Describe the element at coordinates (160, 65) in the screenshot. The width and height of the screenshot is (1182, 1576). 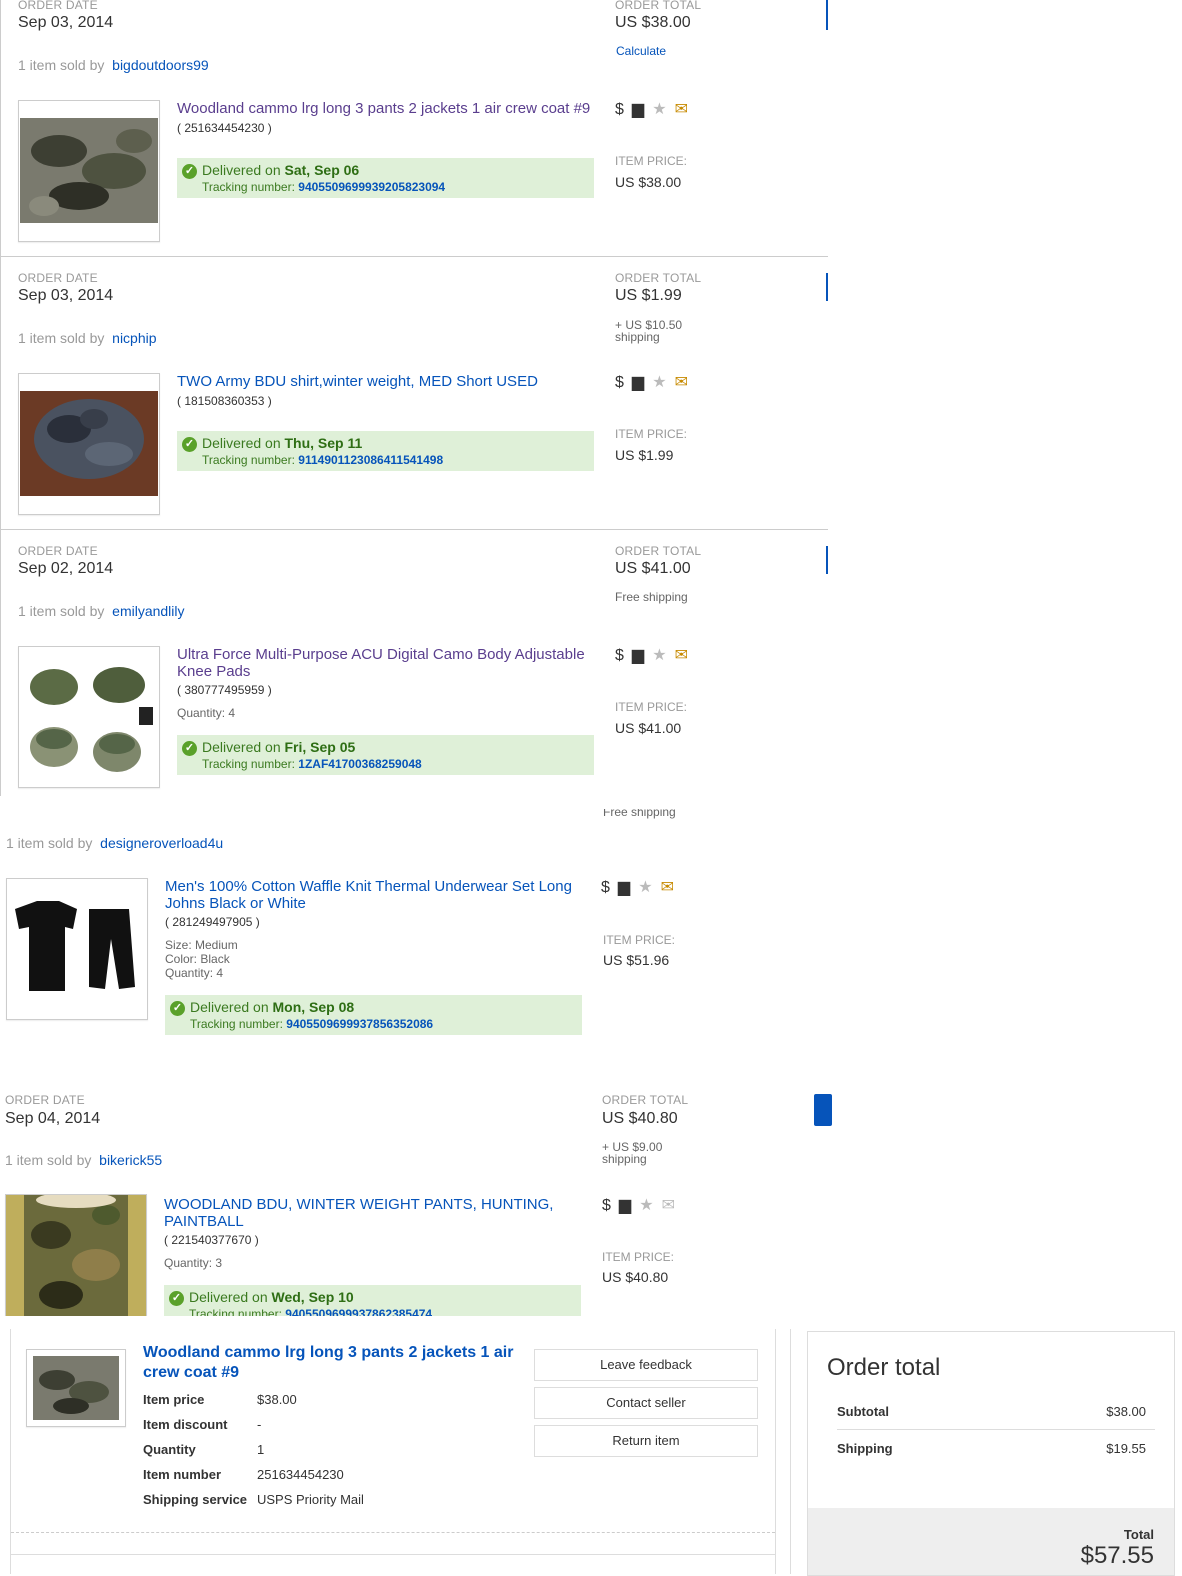
I see `seller-link: bigdoutdoors99` at that location.